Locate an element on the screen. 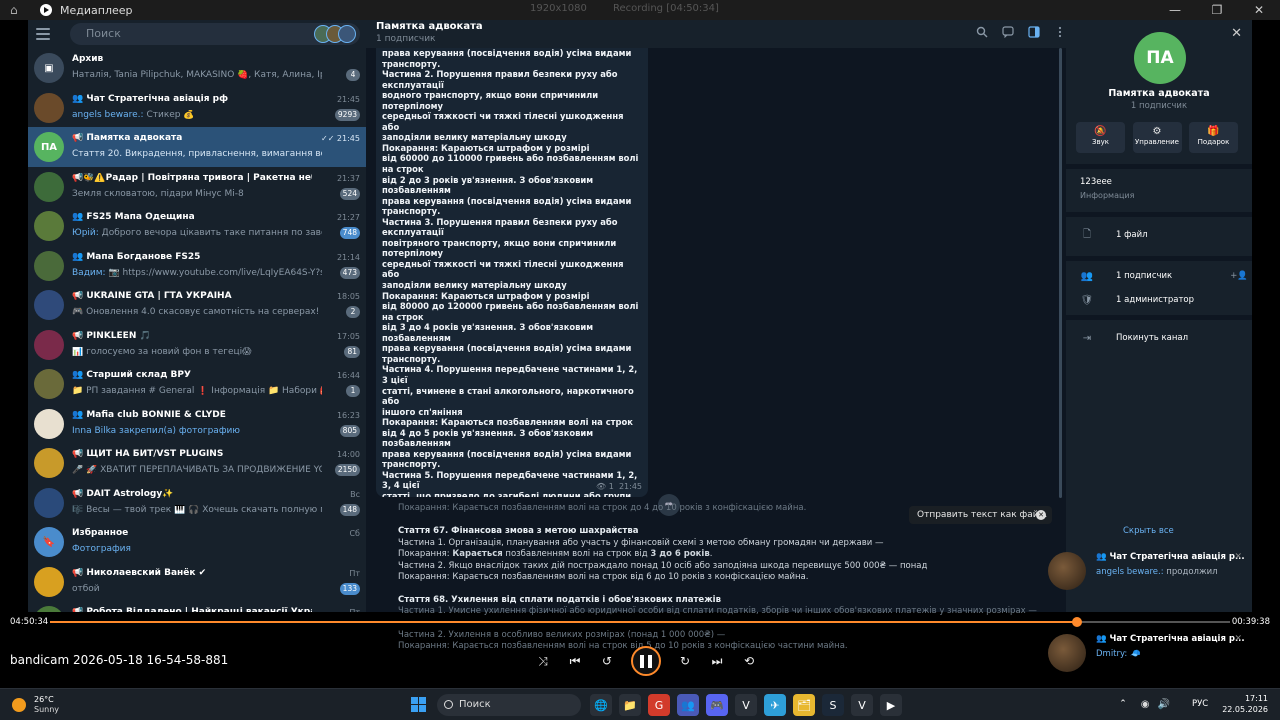 The width and height of the screenshot is (1280, 720). home-icon: ⌂ is located at coordinates (14, 10).